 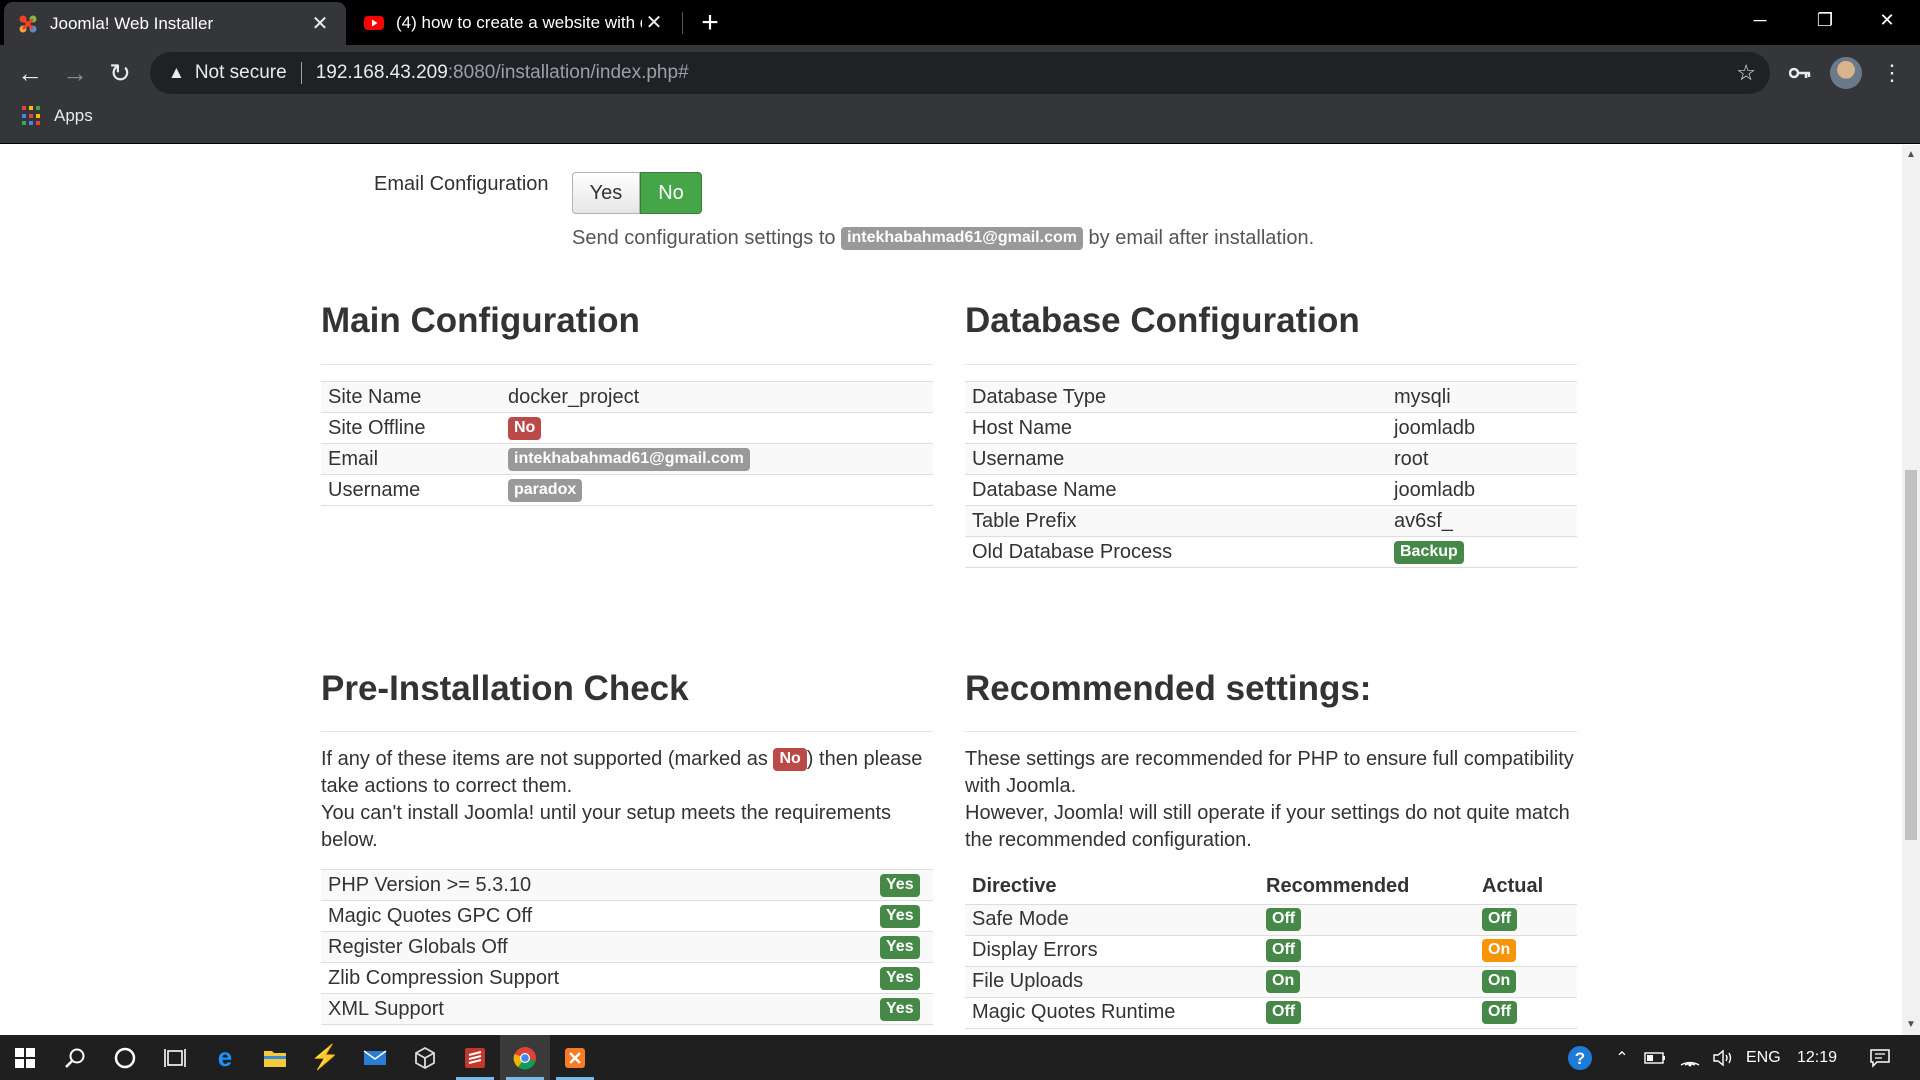 What do you see at coordinates (375, 1057) in the screenshot?
I see `mail-icon` at bounding box center [375, 1057].